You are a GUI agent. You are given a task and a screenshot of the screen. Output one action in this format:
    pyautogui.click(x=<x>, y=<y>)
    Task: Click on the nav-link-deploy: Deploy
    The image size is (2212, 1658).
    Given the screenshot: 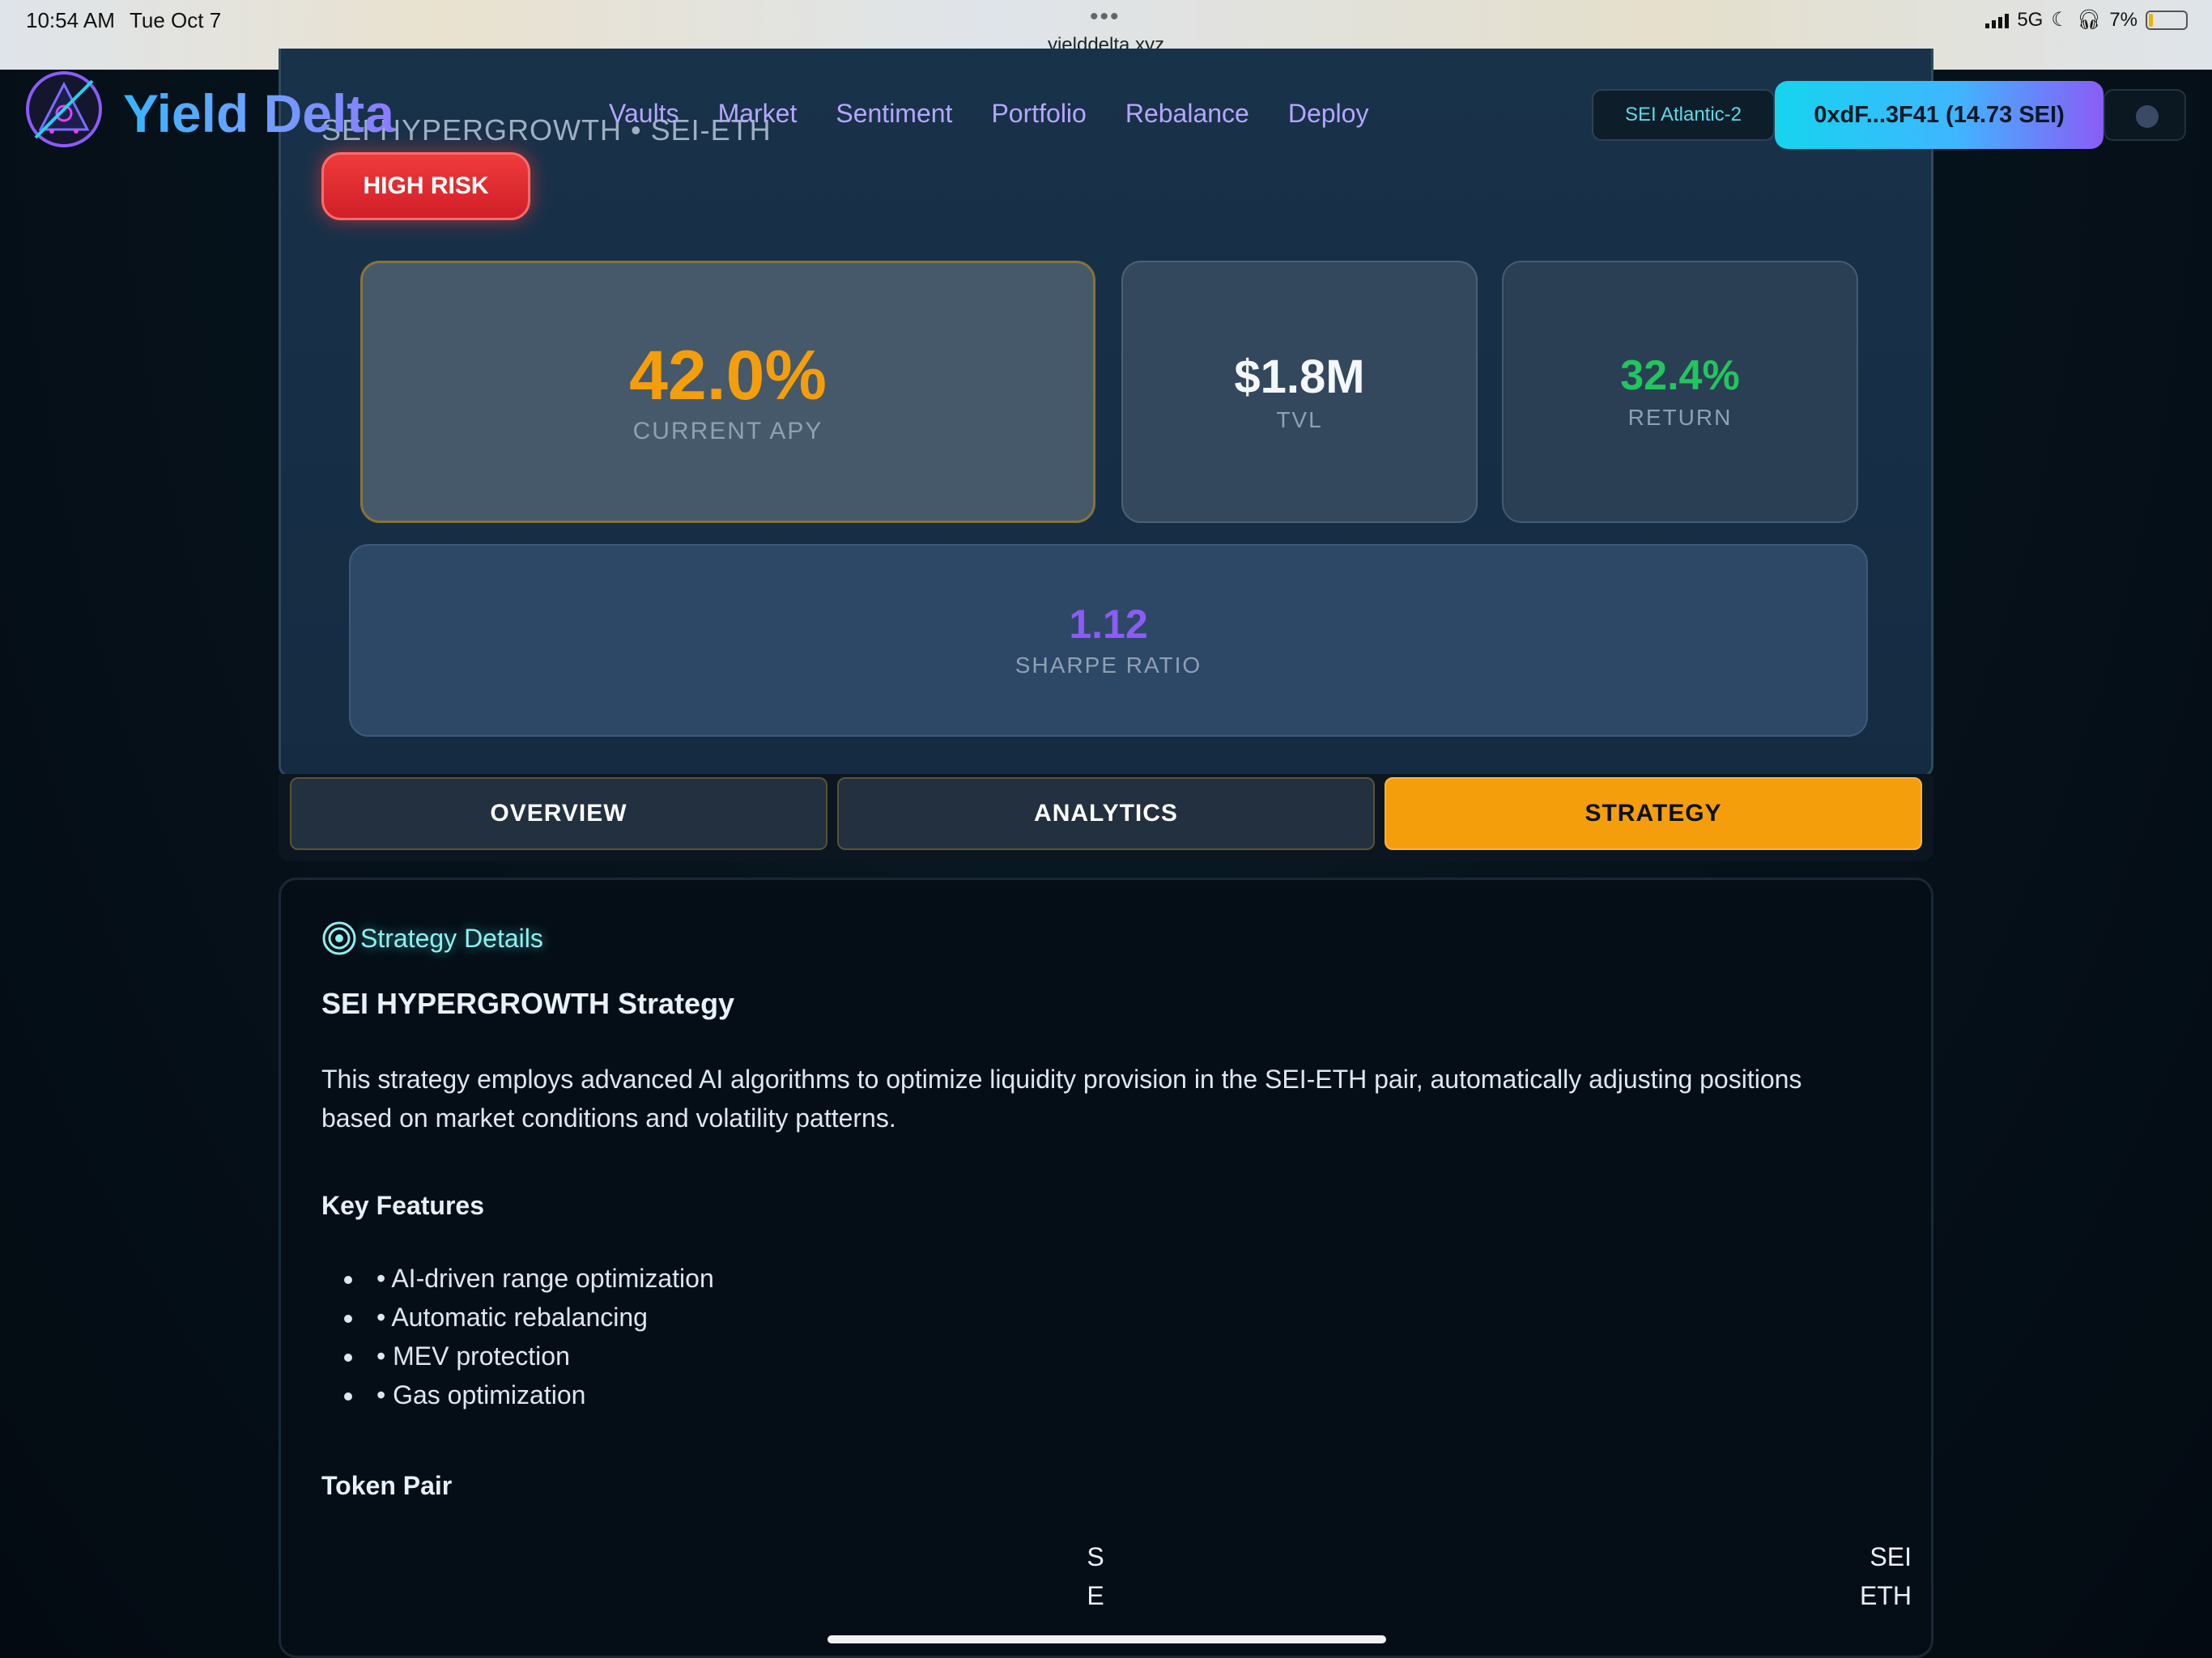 What is the action you would take?
    pyautogui.click(x=1329, y=114)
    